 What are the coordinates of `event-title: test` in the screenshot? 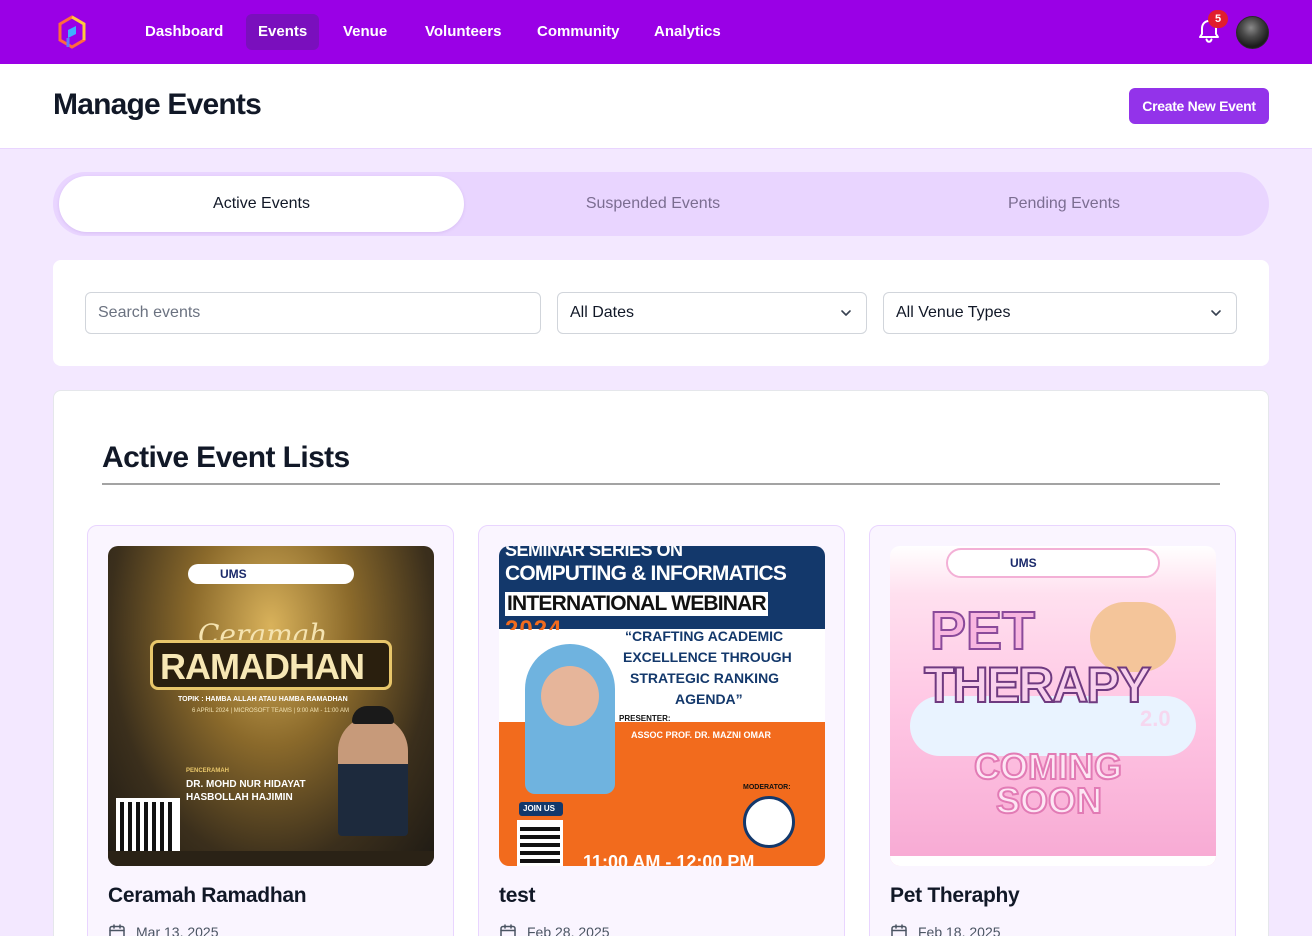 It's located at (517, 896).